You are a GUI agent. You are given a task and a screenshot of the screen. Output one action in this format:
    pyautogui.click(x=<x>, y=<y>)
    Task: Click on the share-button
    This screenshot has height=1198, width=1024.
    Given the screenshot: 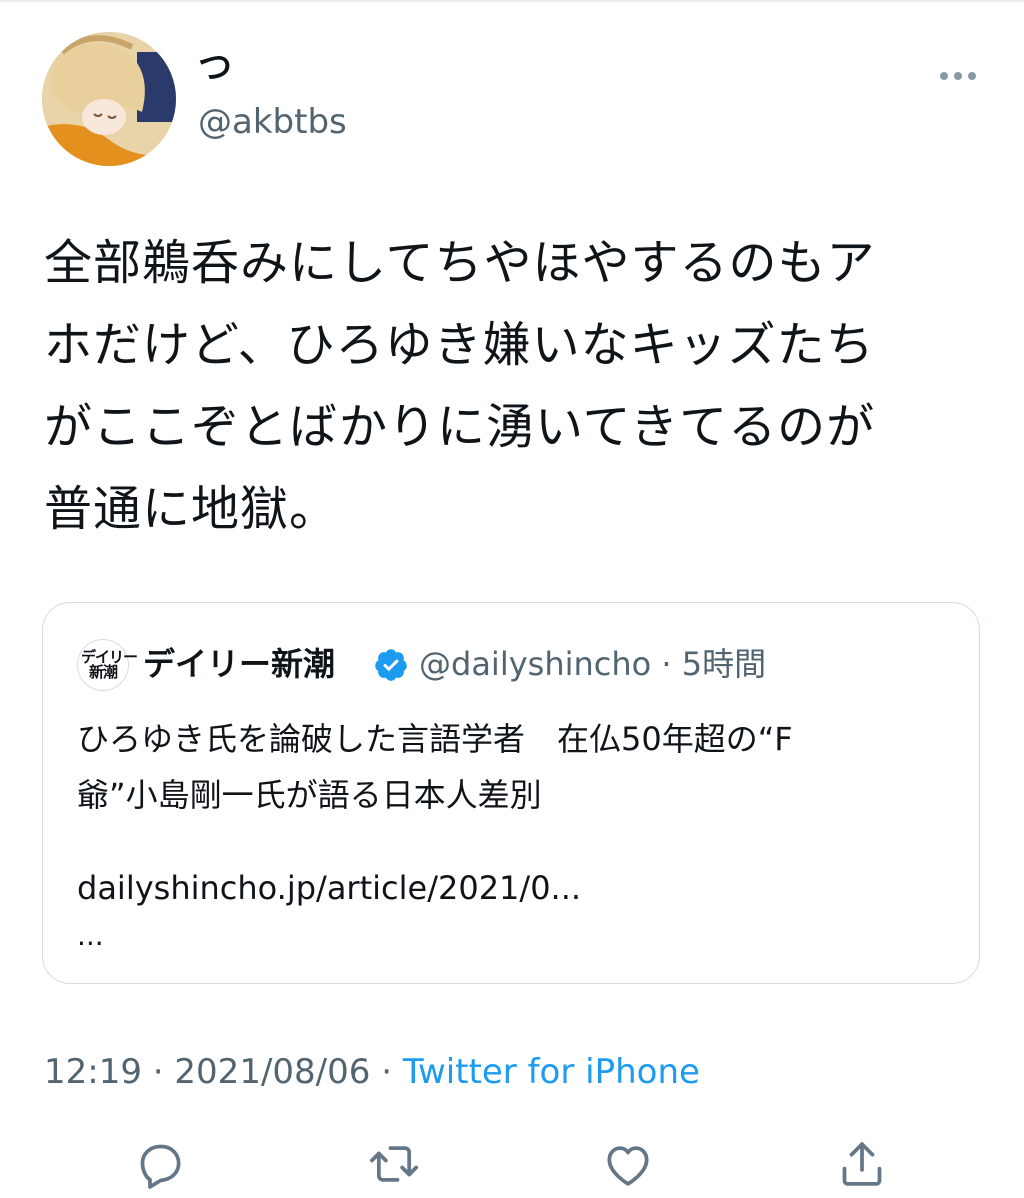 What is the action you would take?
    pyautogui.click(x=862, y=1164)
    